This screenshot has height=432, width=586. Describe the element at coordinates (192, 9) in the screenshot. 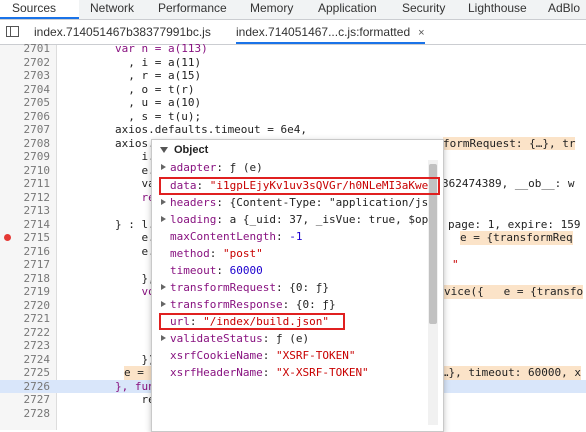

I see `tab-performance: Performance` at that location.